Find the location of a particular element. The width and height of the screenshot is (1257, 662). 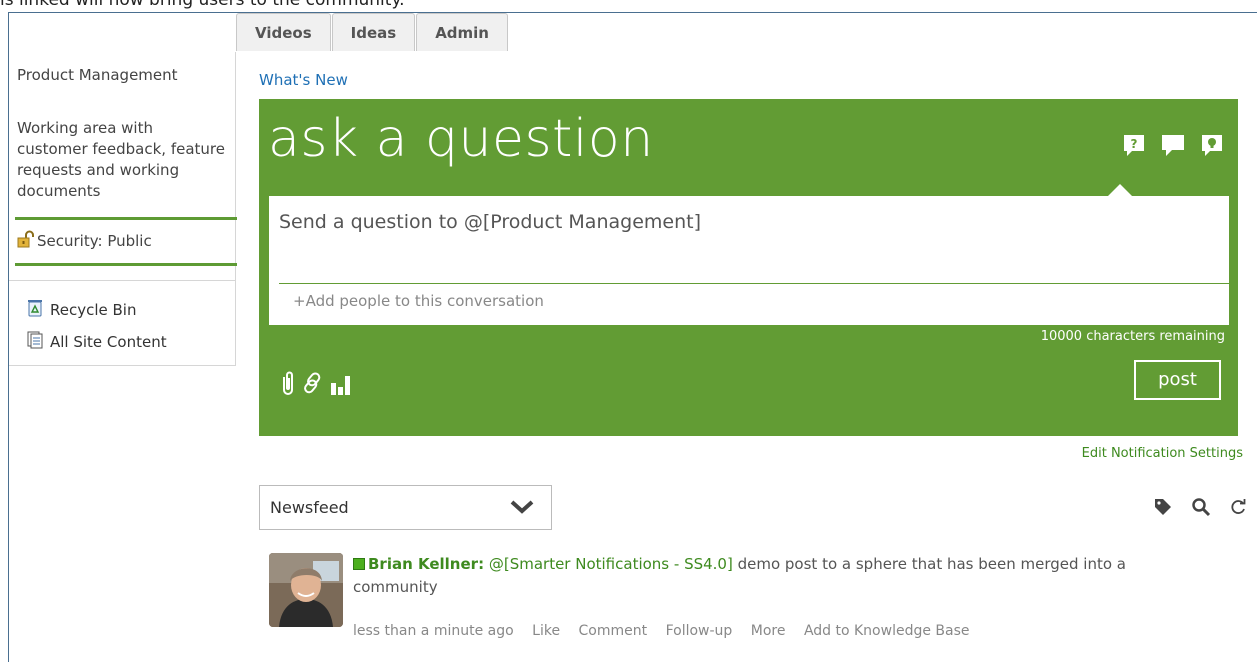

all-site-content-label: All Site Content is located at coordinates (108, 342).